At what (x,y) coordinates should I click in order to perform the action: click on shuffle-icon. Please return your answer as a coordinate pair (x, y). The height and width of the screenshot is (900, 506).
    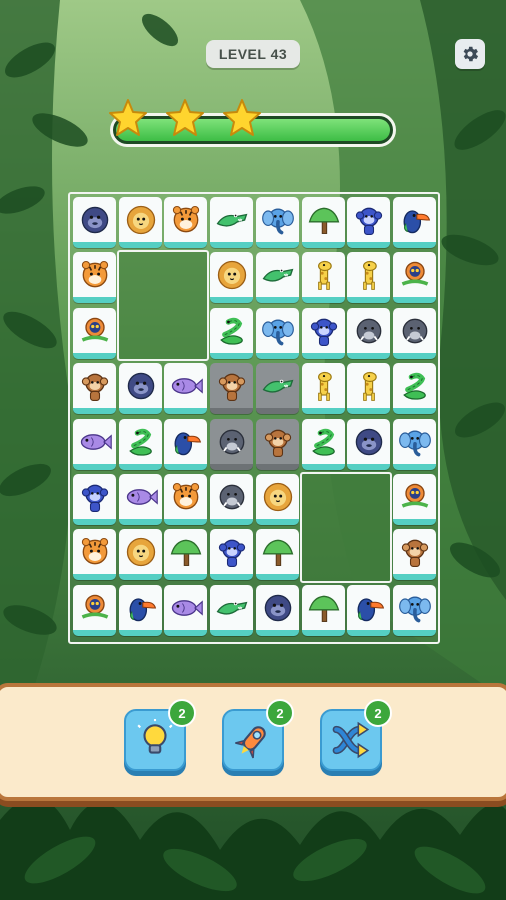
    Looking at the image, I should click on (351, 740).